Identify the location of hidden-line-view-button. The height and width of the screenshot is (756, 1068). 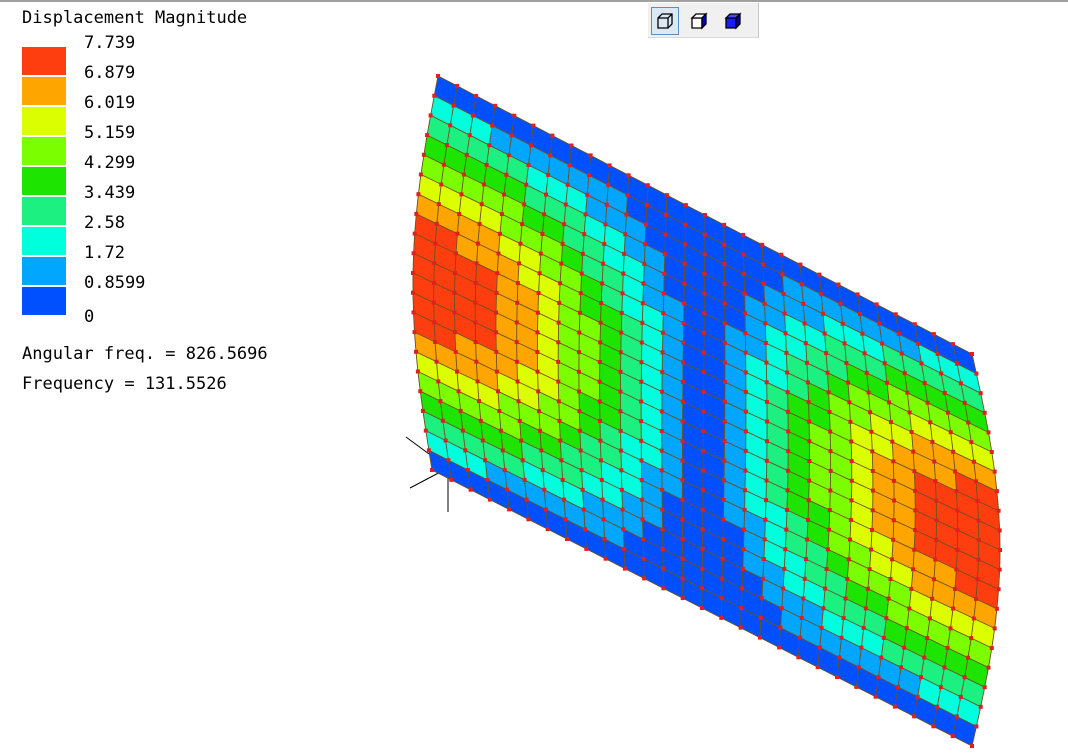
(699, 21).